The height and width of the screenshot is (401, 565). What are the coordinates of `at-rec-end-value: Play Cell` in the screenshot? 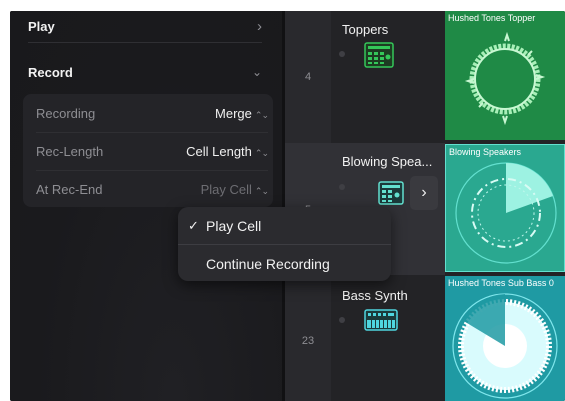 It's located at (226, 189).